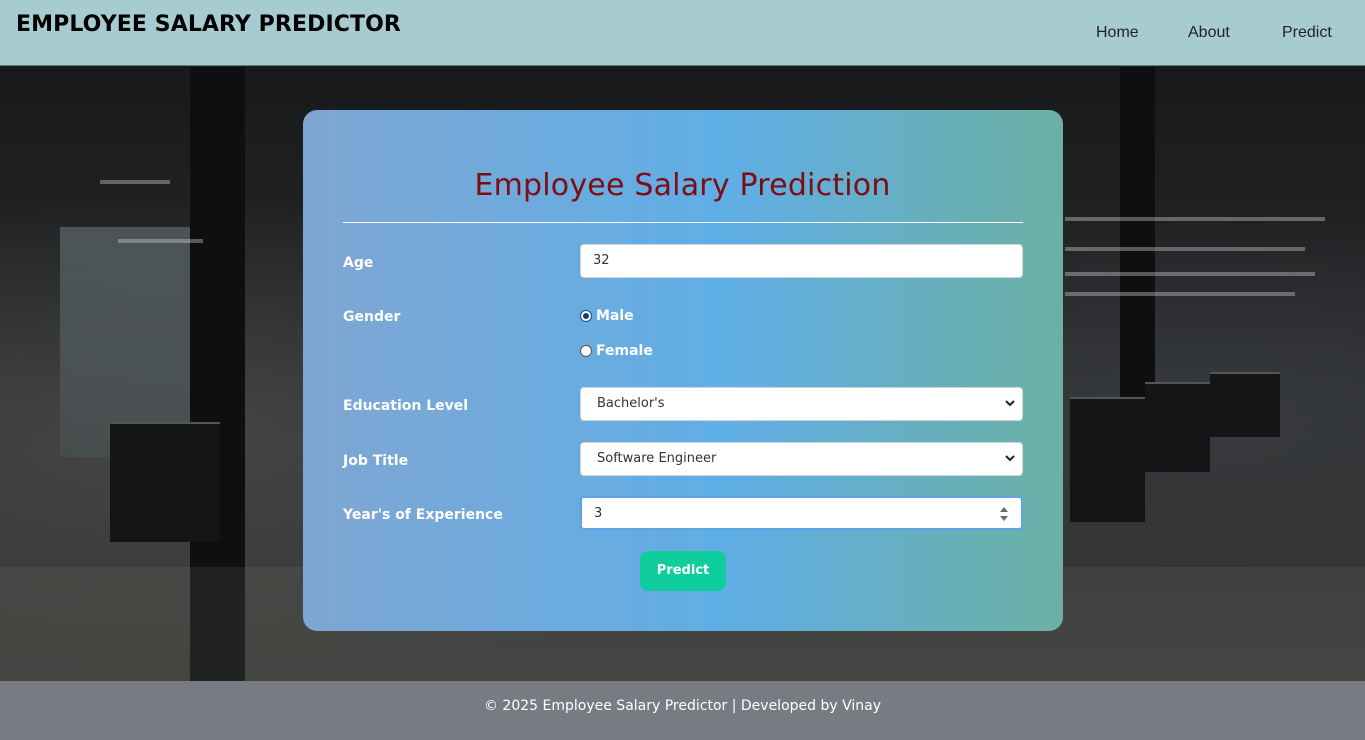 Image resolution: width=1365 pixels, height=740 pixels. I want to click on male-radio, so click(586, 316).